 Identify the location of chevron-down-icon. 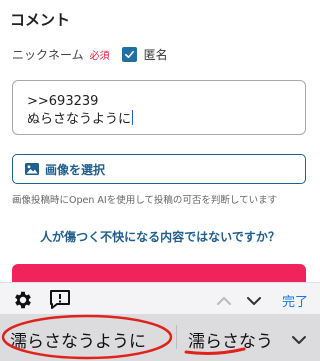
(254, 301).